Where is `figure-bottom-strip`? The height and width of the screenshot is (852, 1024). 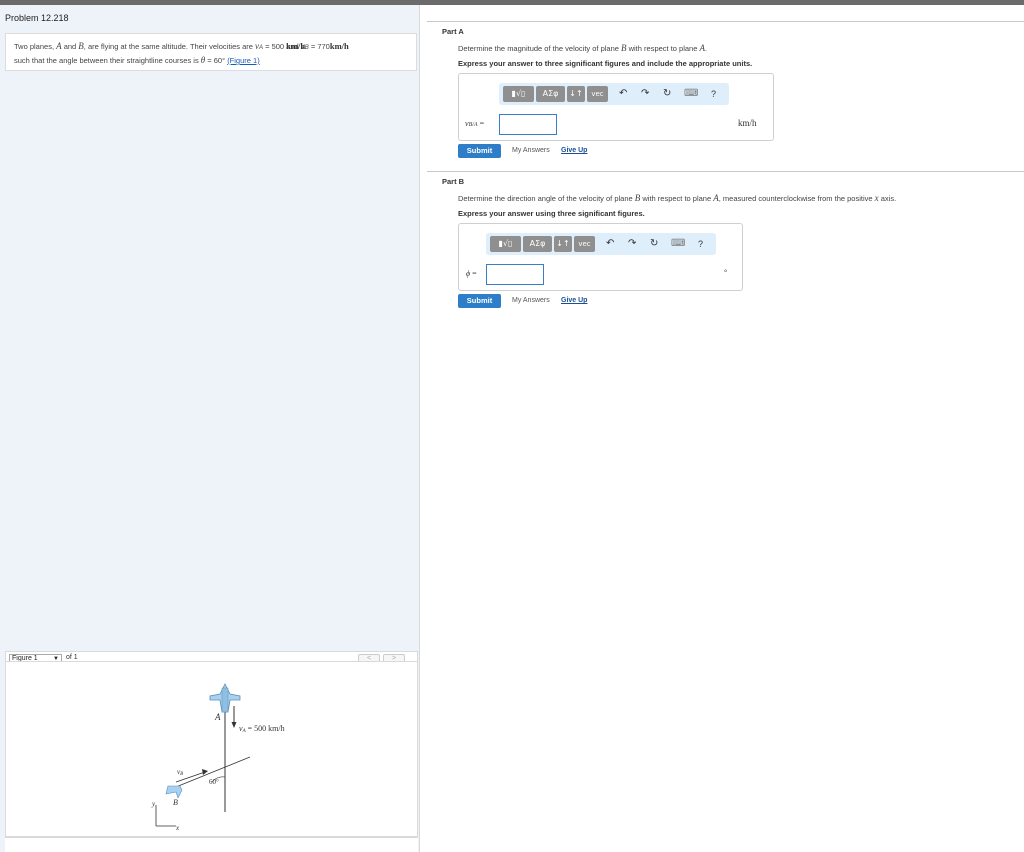 figure-bottom-strip is located at coordinates (211, 844).